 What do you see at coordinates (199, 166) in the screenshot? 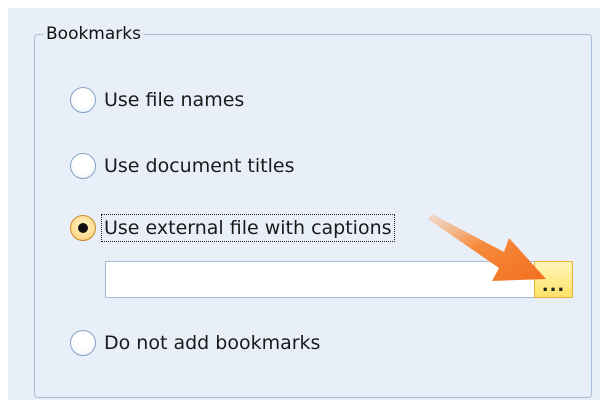
I see `radio-label: Use document titles` at bounding box center [199, 166].